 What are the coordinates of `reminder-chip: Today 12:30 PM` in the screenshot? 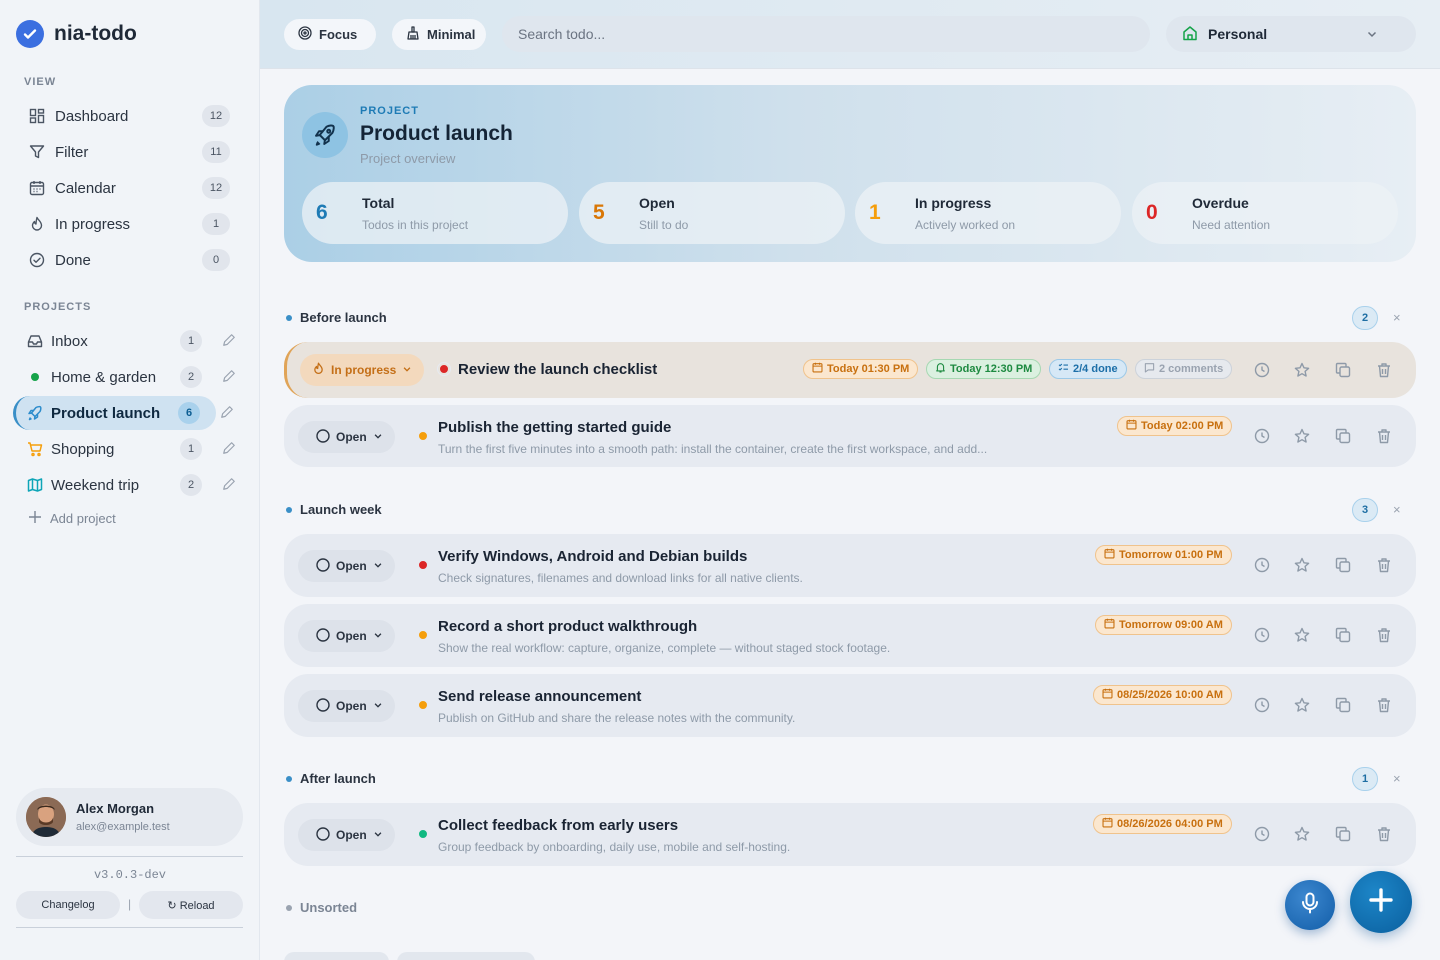 It's located at (984, 369).